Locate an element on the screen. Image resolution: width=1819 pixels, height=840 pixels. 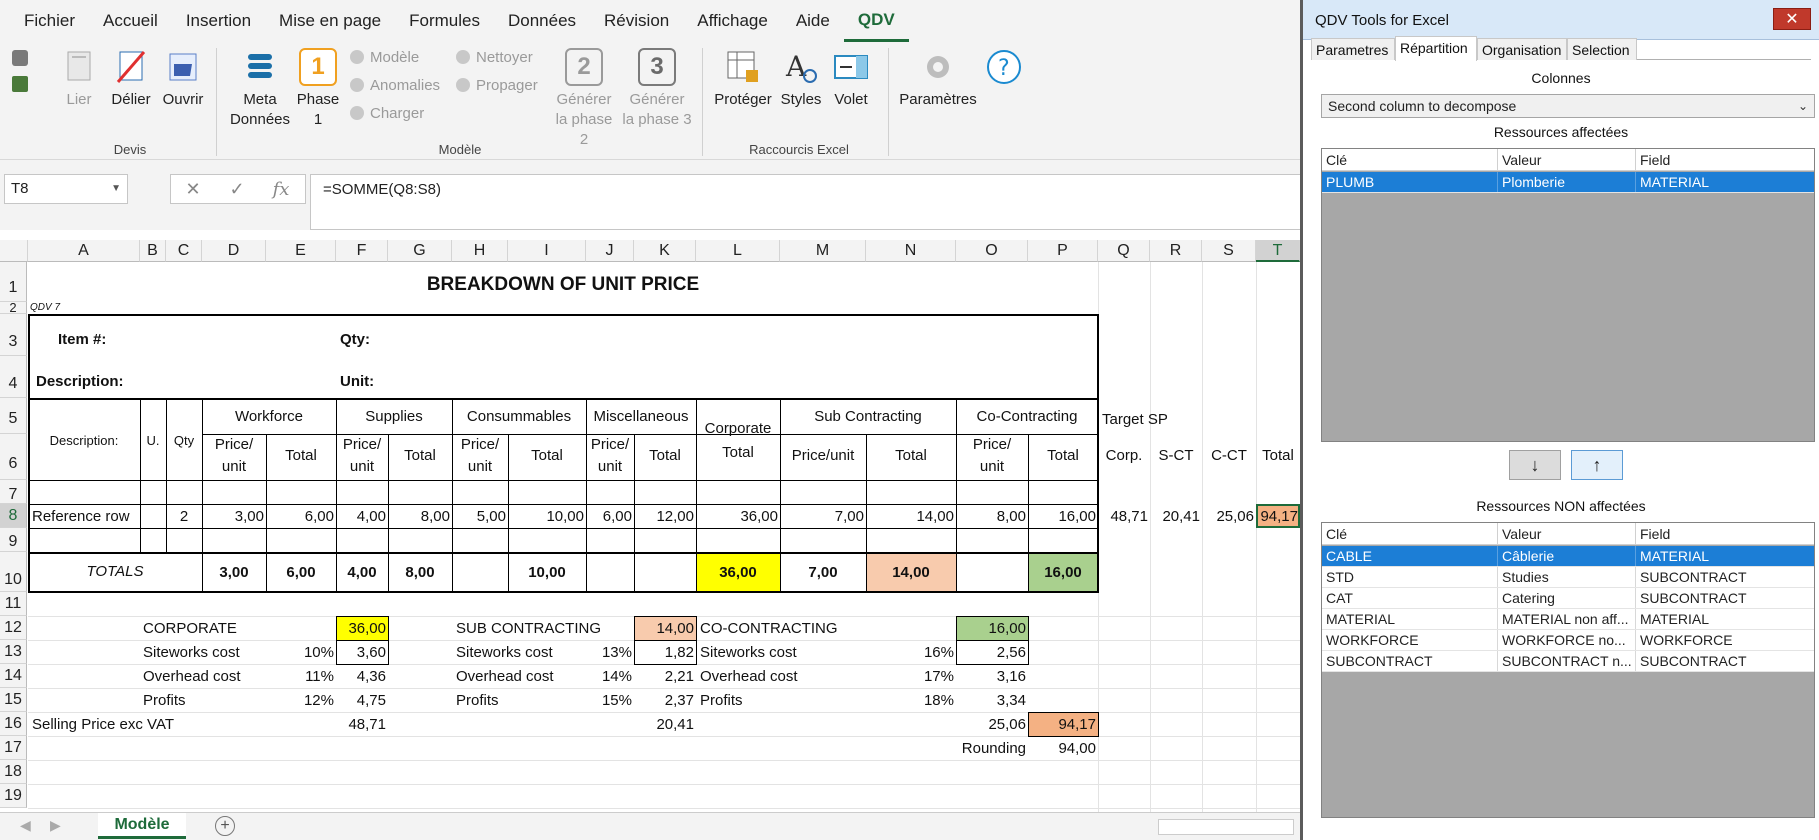
chevron-down-icon: ⌄ is located at coordinates (1802, 106).